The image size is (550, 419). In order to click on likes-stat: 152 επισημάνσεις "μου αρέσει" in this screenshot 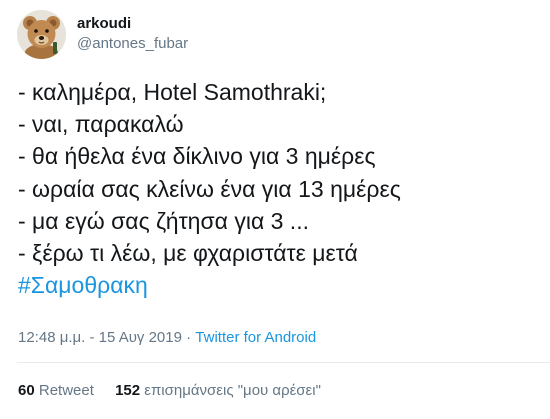, I will do `click(218, 390)`.